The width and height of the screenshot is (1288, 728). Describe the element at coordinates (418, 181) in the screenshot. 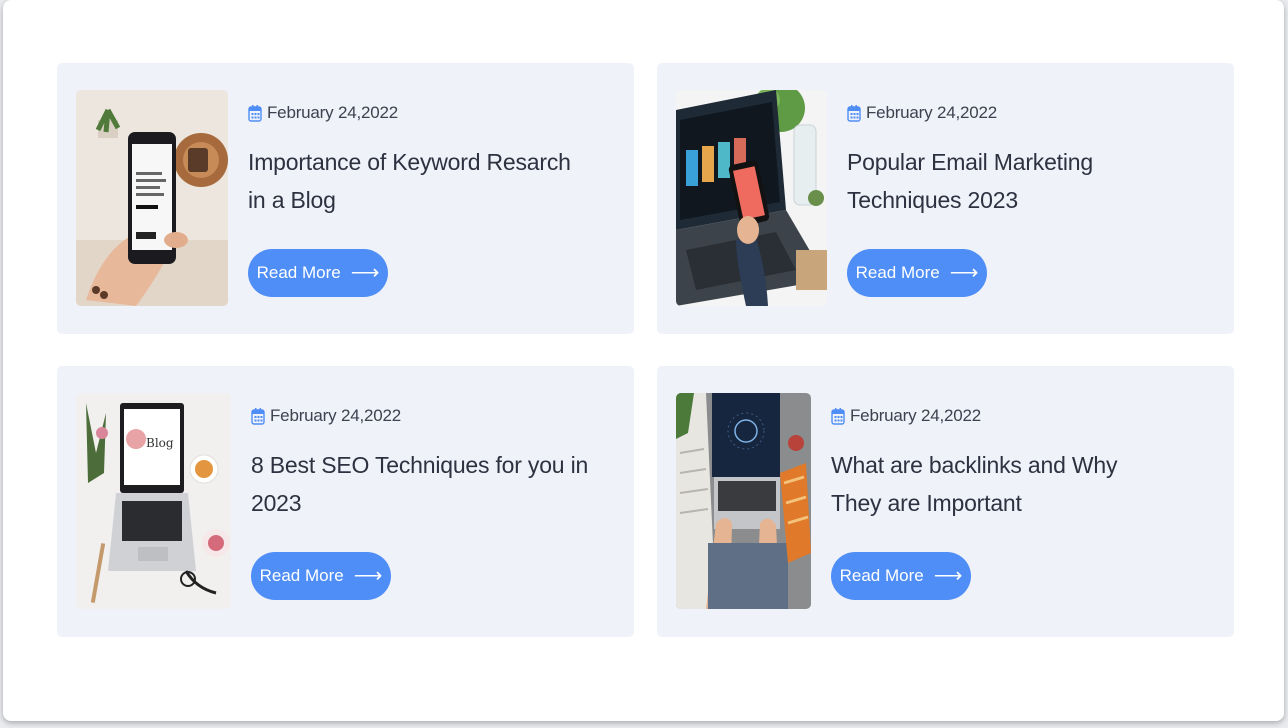

I see `post-title: Importance of Keyword Resarch in a Blog` at that location.